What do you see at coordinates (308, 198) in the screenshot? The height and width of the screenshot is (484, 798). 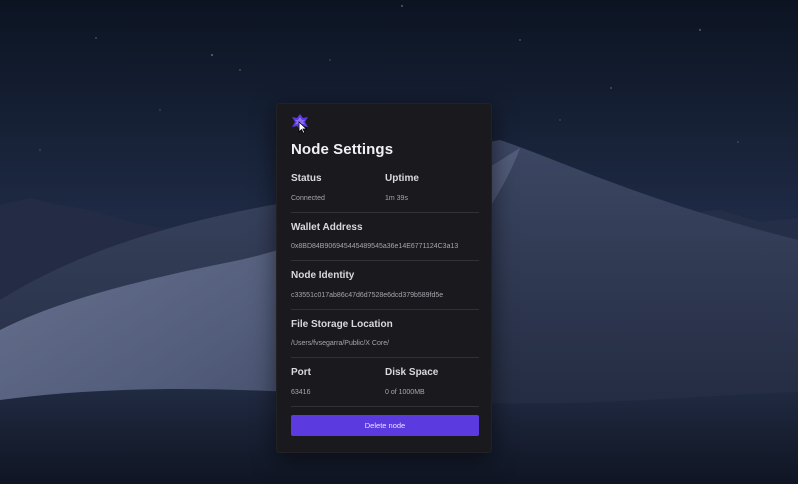 I see `status-value: Connected` at bounding box center [308, 198].